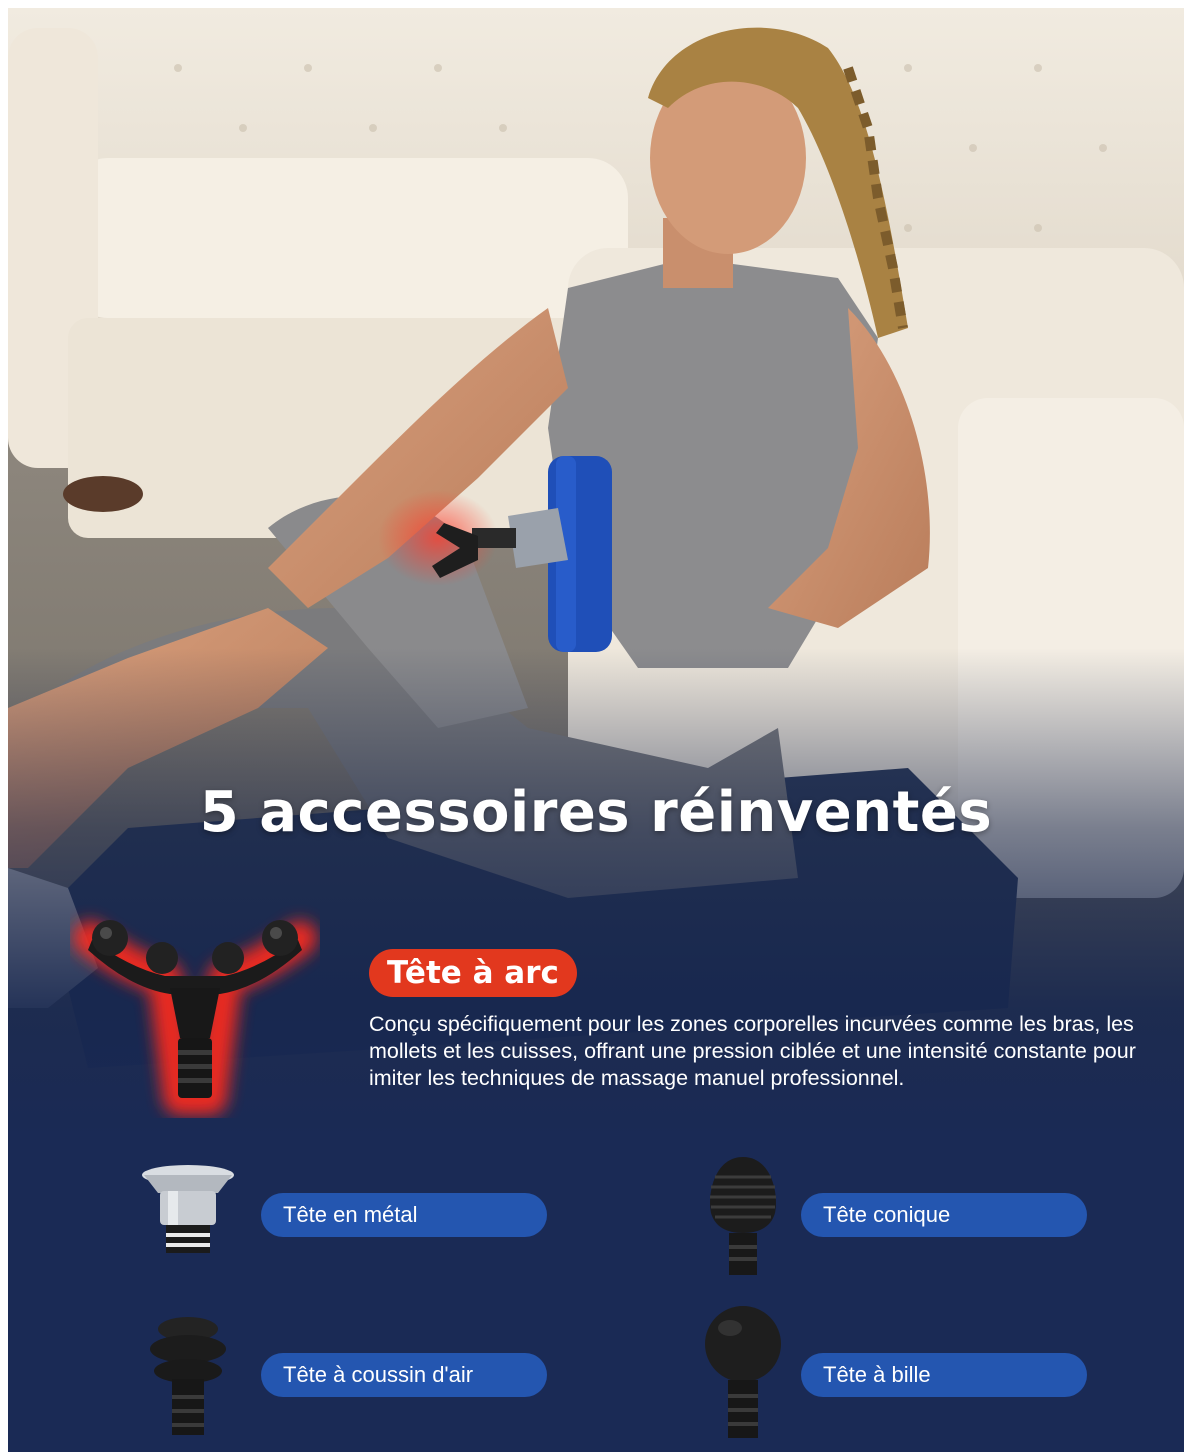 The image size is (1184, 1452). I want to click on accessory-label-air-cushion: Tête à coussin d'air, so click(404, 1375).